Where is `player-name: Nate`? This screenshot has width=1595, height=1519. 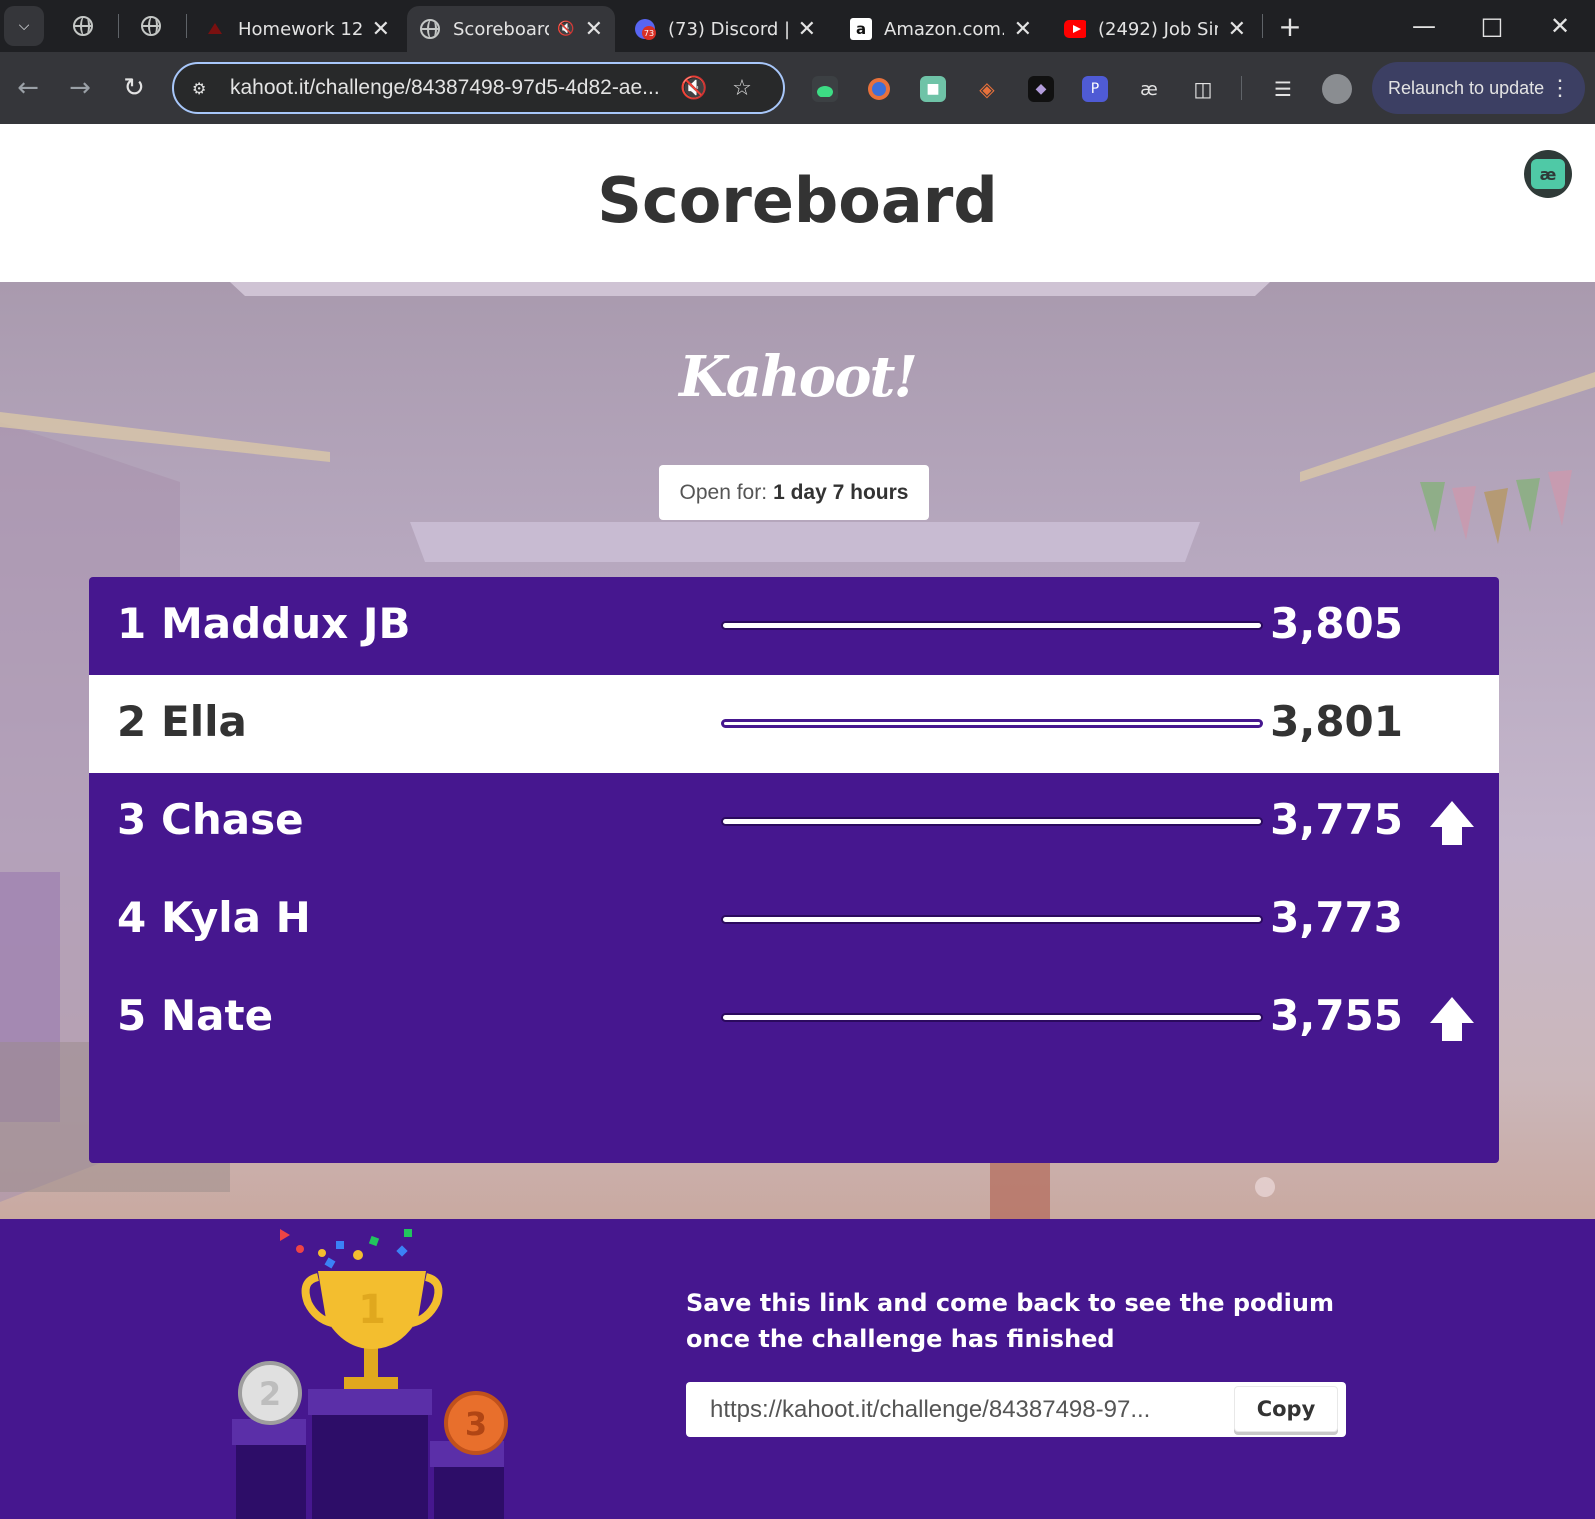 player-name: Nate is located at coordinates (217, 1015).